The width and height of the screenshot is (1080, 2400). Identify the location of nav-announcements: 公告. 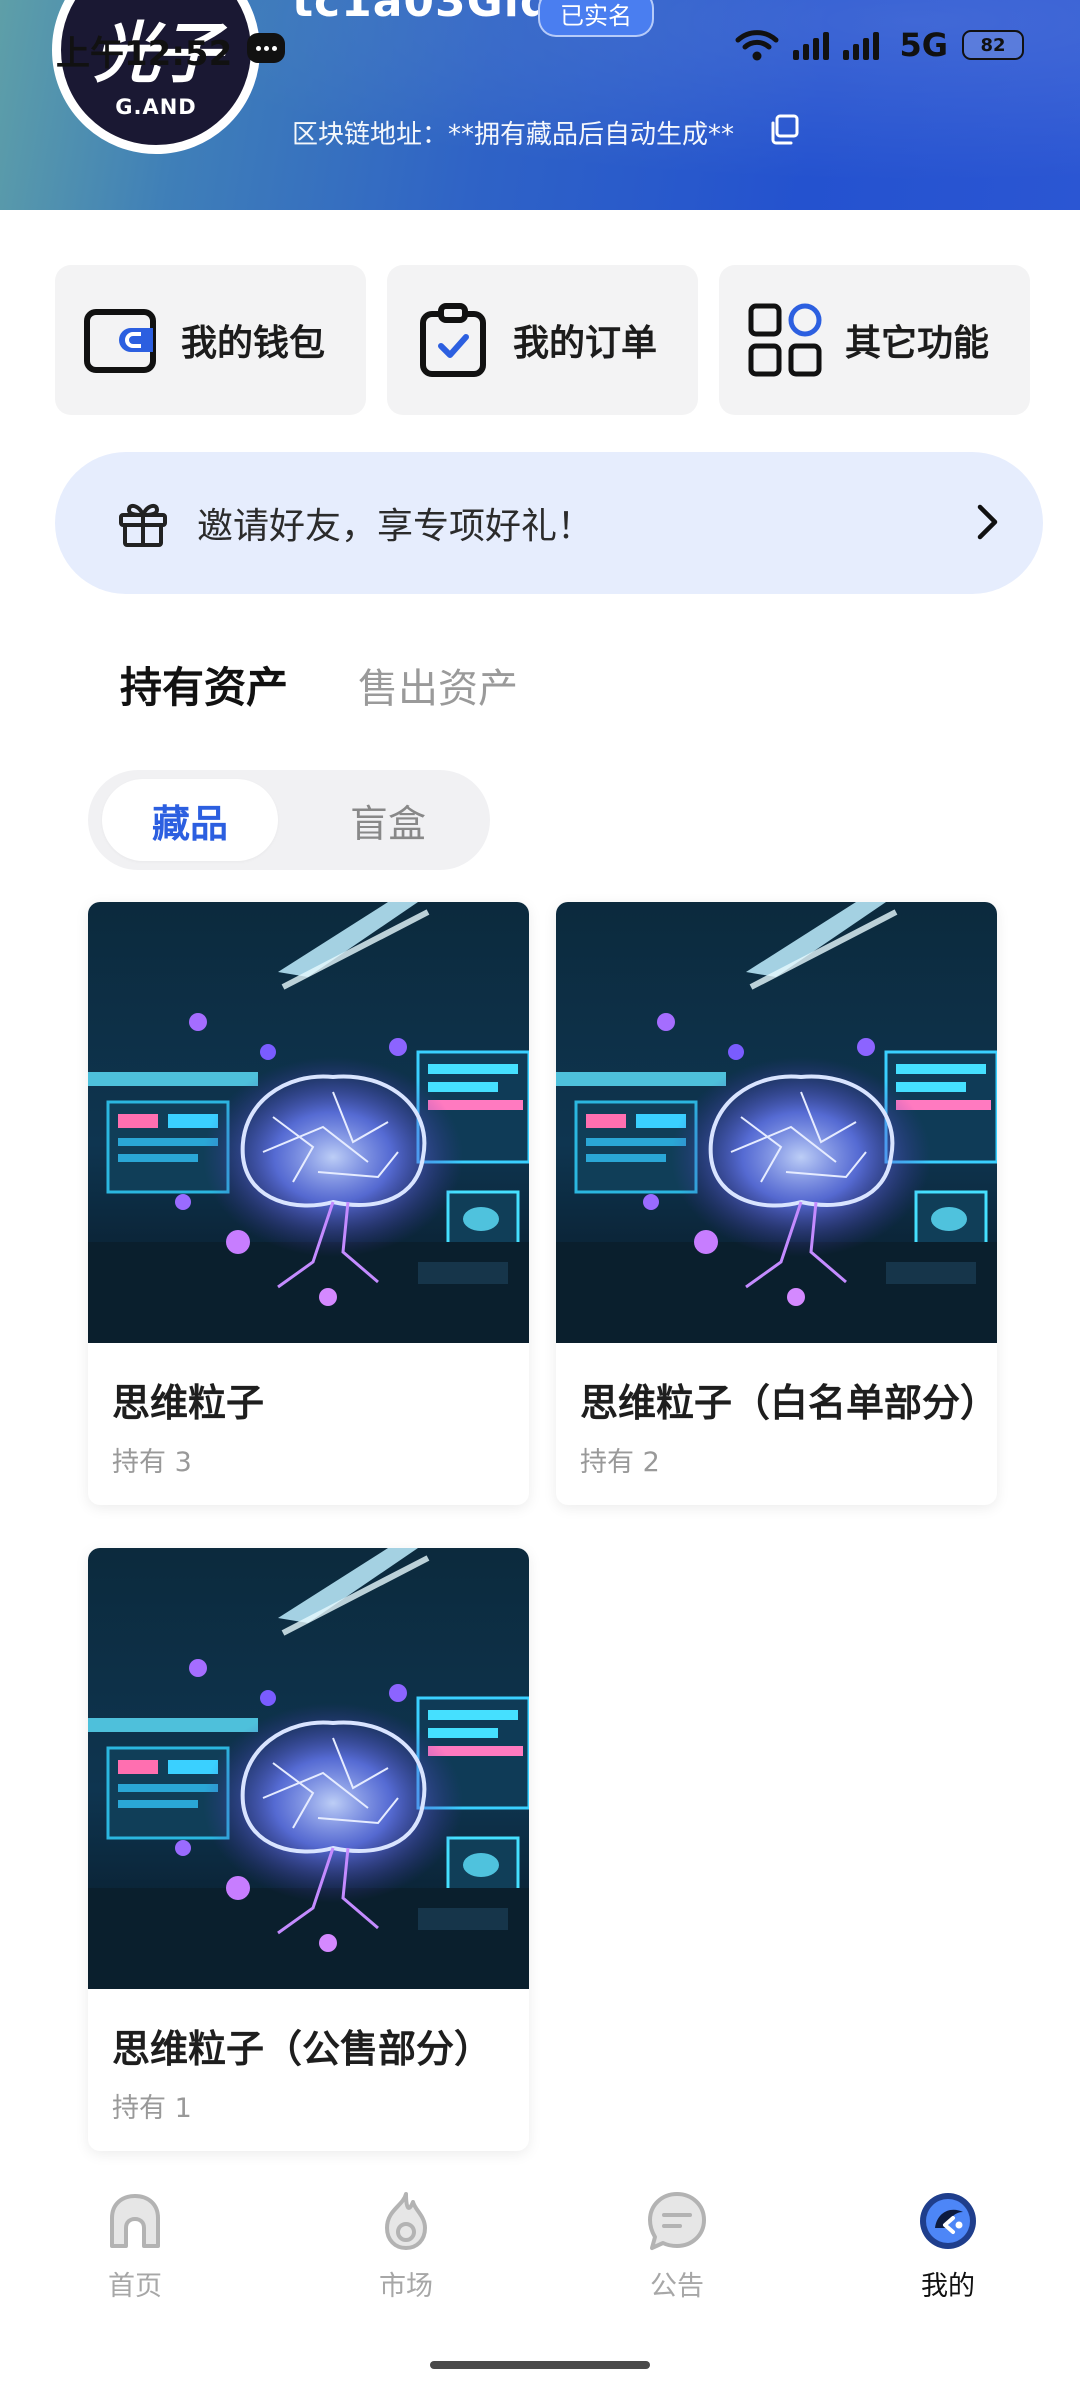
(677, 2245).